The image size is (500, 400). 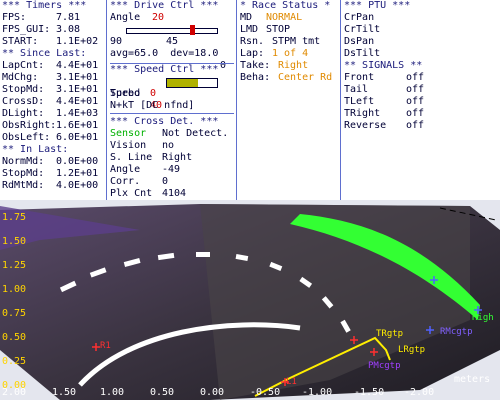 What do you see at coordinates (291, 382) in the screenshot?
I see `l1-label: L1` at bounding box center [291, 382].